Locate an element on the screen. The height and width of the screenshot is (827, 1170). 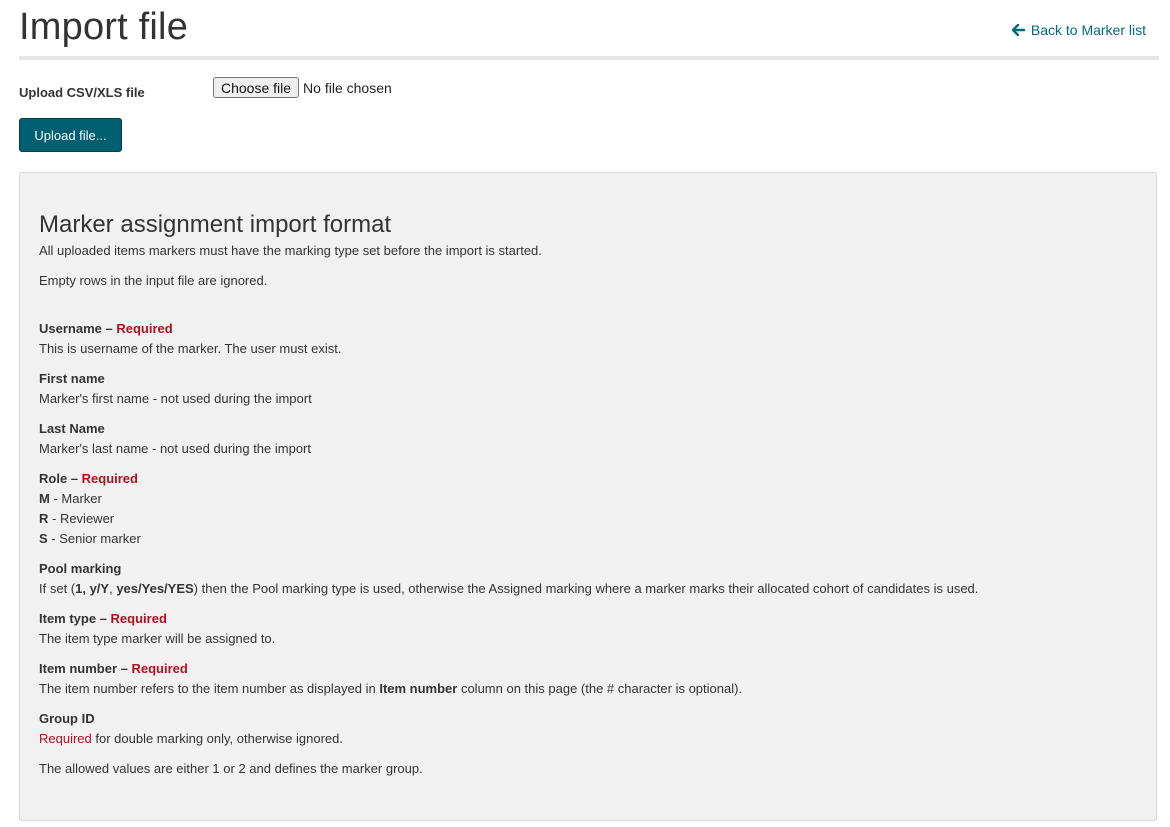
role-code: M is located at coordinates (44, 498).